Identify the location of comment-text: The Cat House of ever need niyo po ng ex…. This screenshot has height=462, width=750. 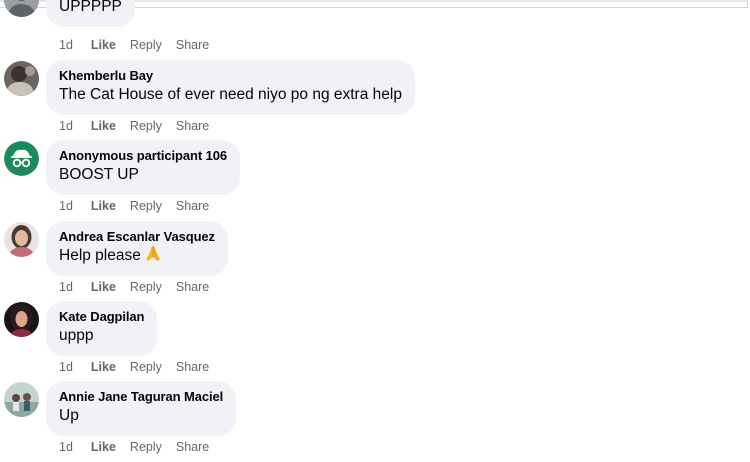
(230, 94).